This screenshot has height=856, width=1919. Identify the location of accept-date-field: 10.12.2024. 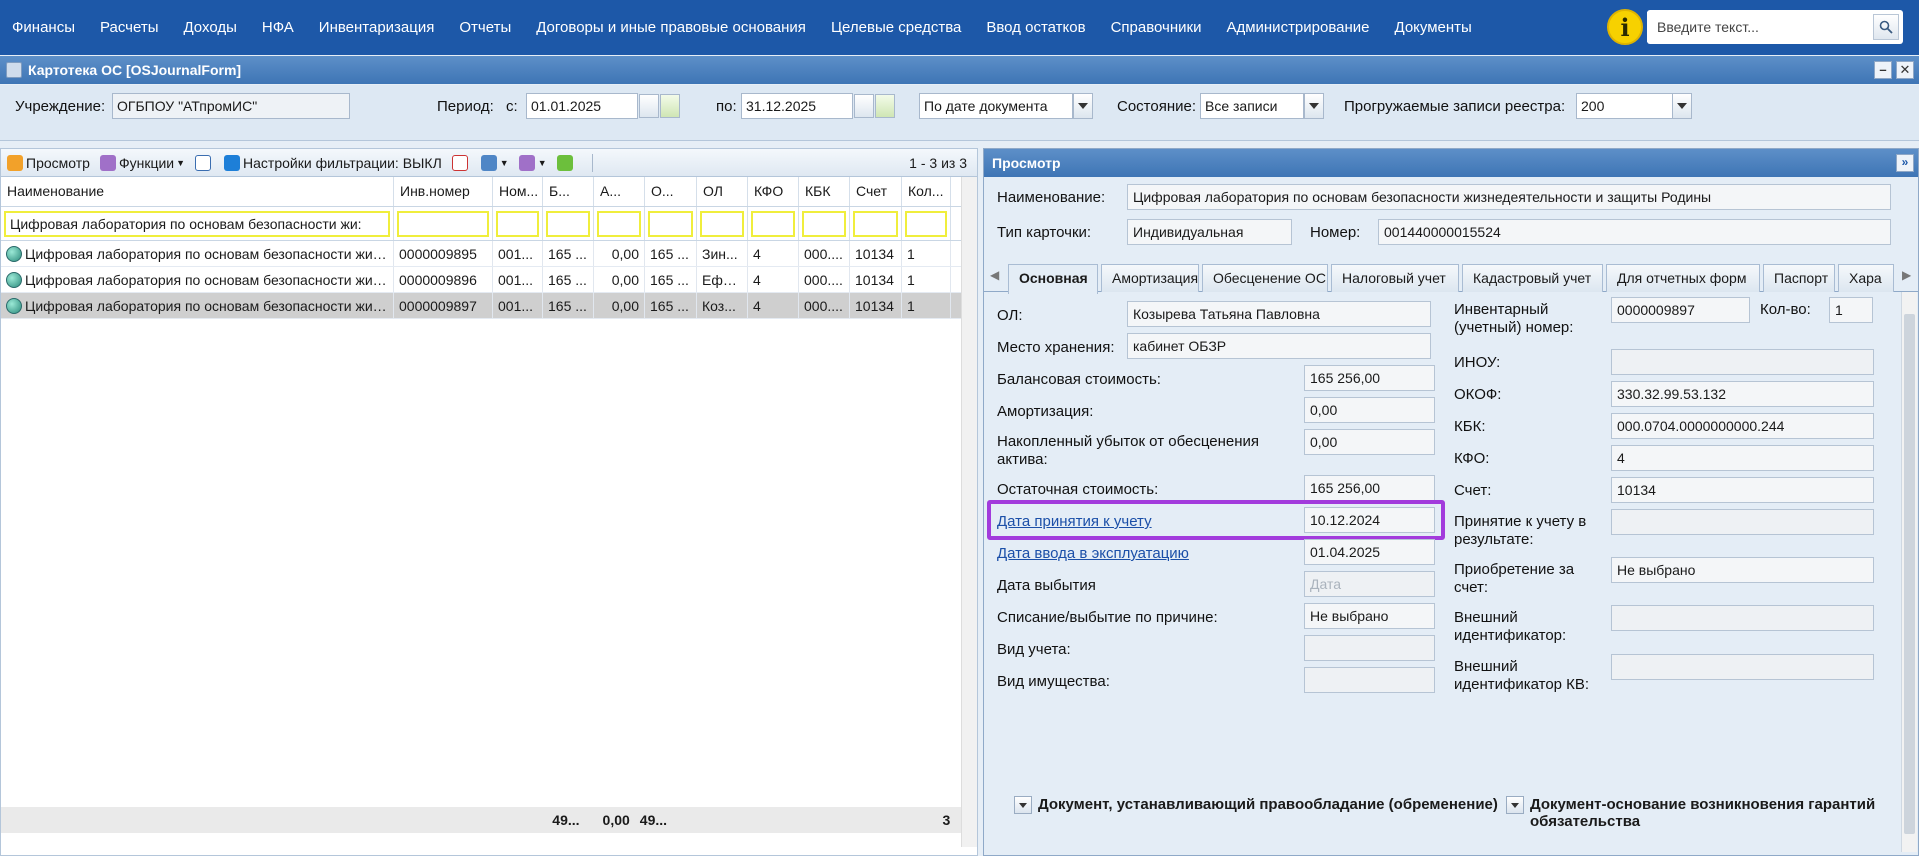
(1369, 520).